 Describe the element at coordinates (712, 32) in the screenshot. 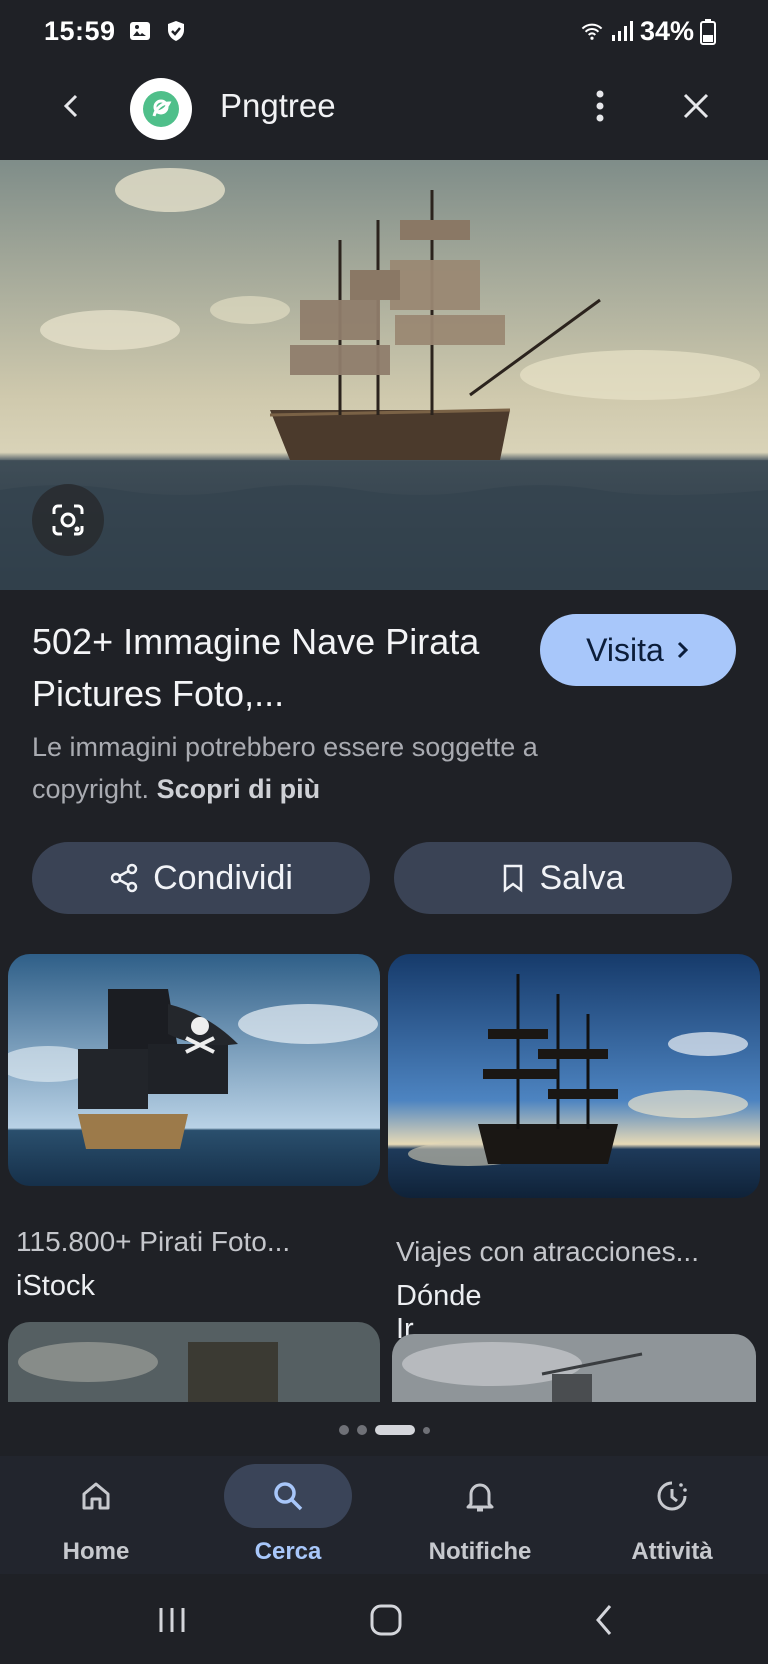

I see `battery-icon` at that location.